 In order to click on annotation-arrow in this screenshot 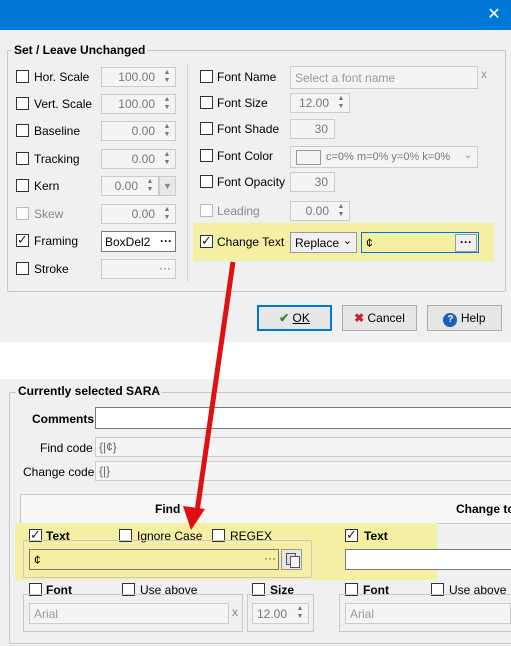, I will do `click(209, 395)`.